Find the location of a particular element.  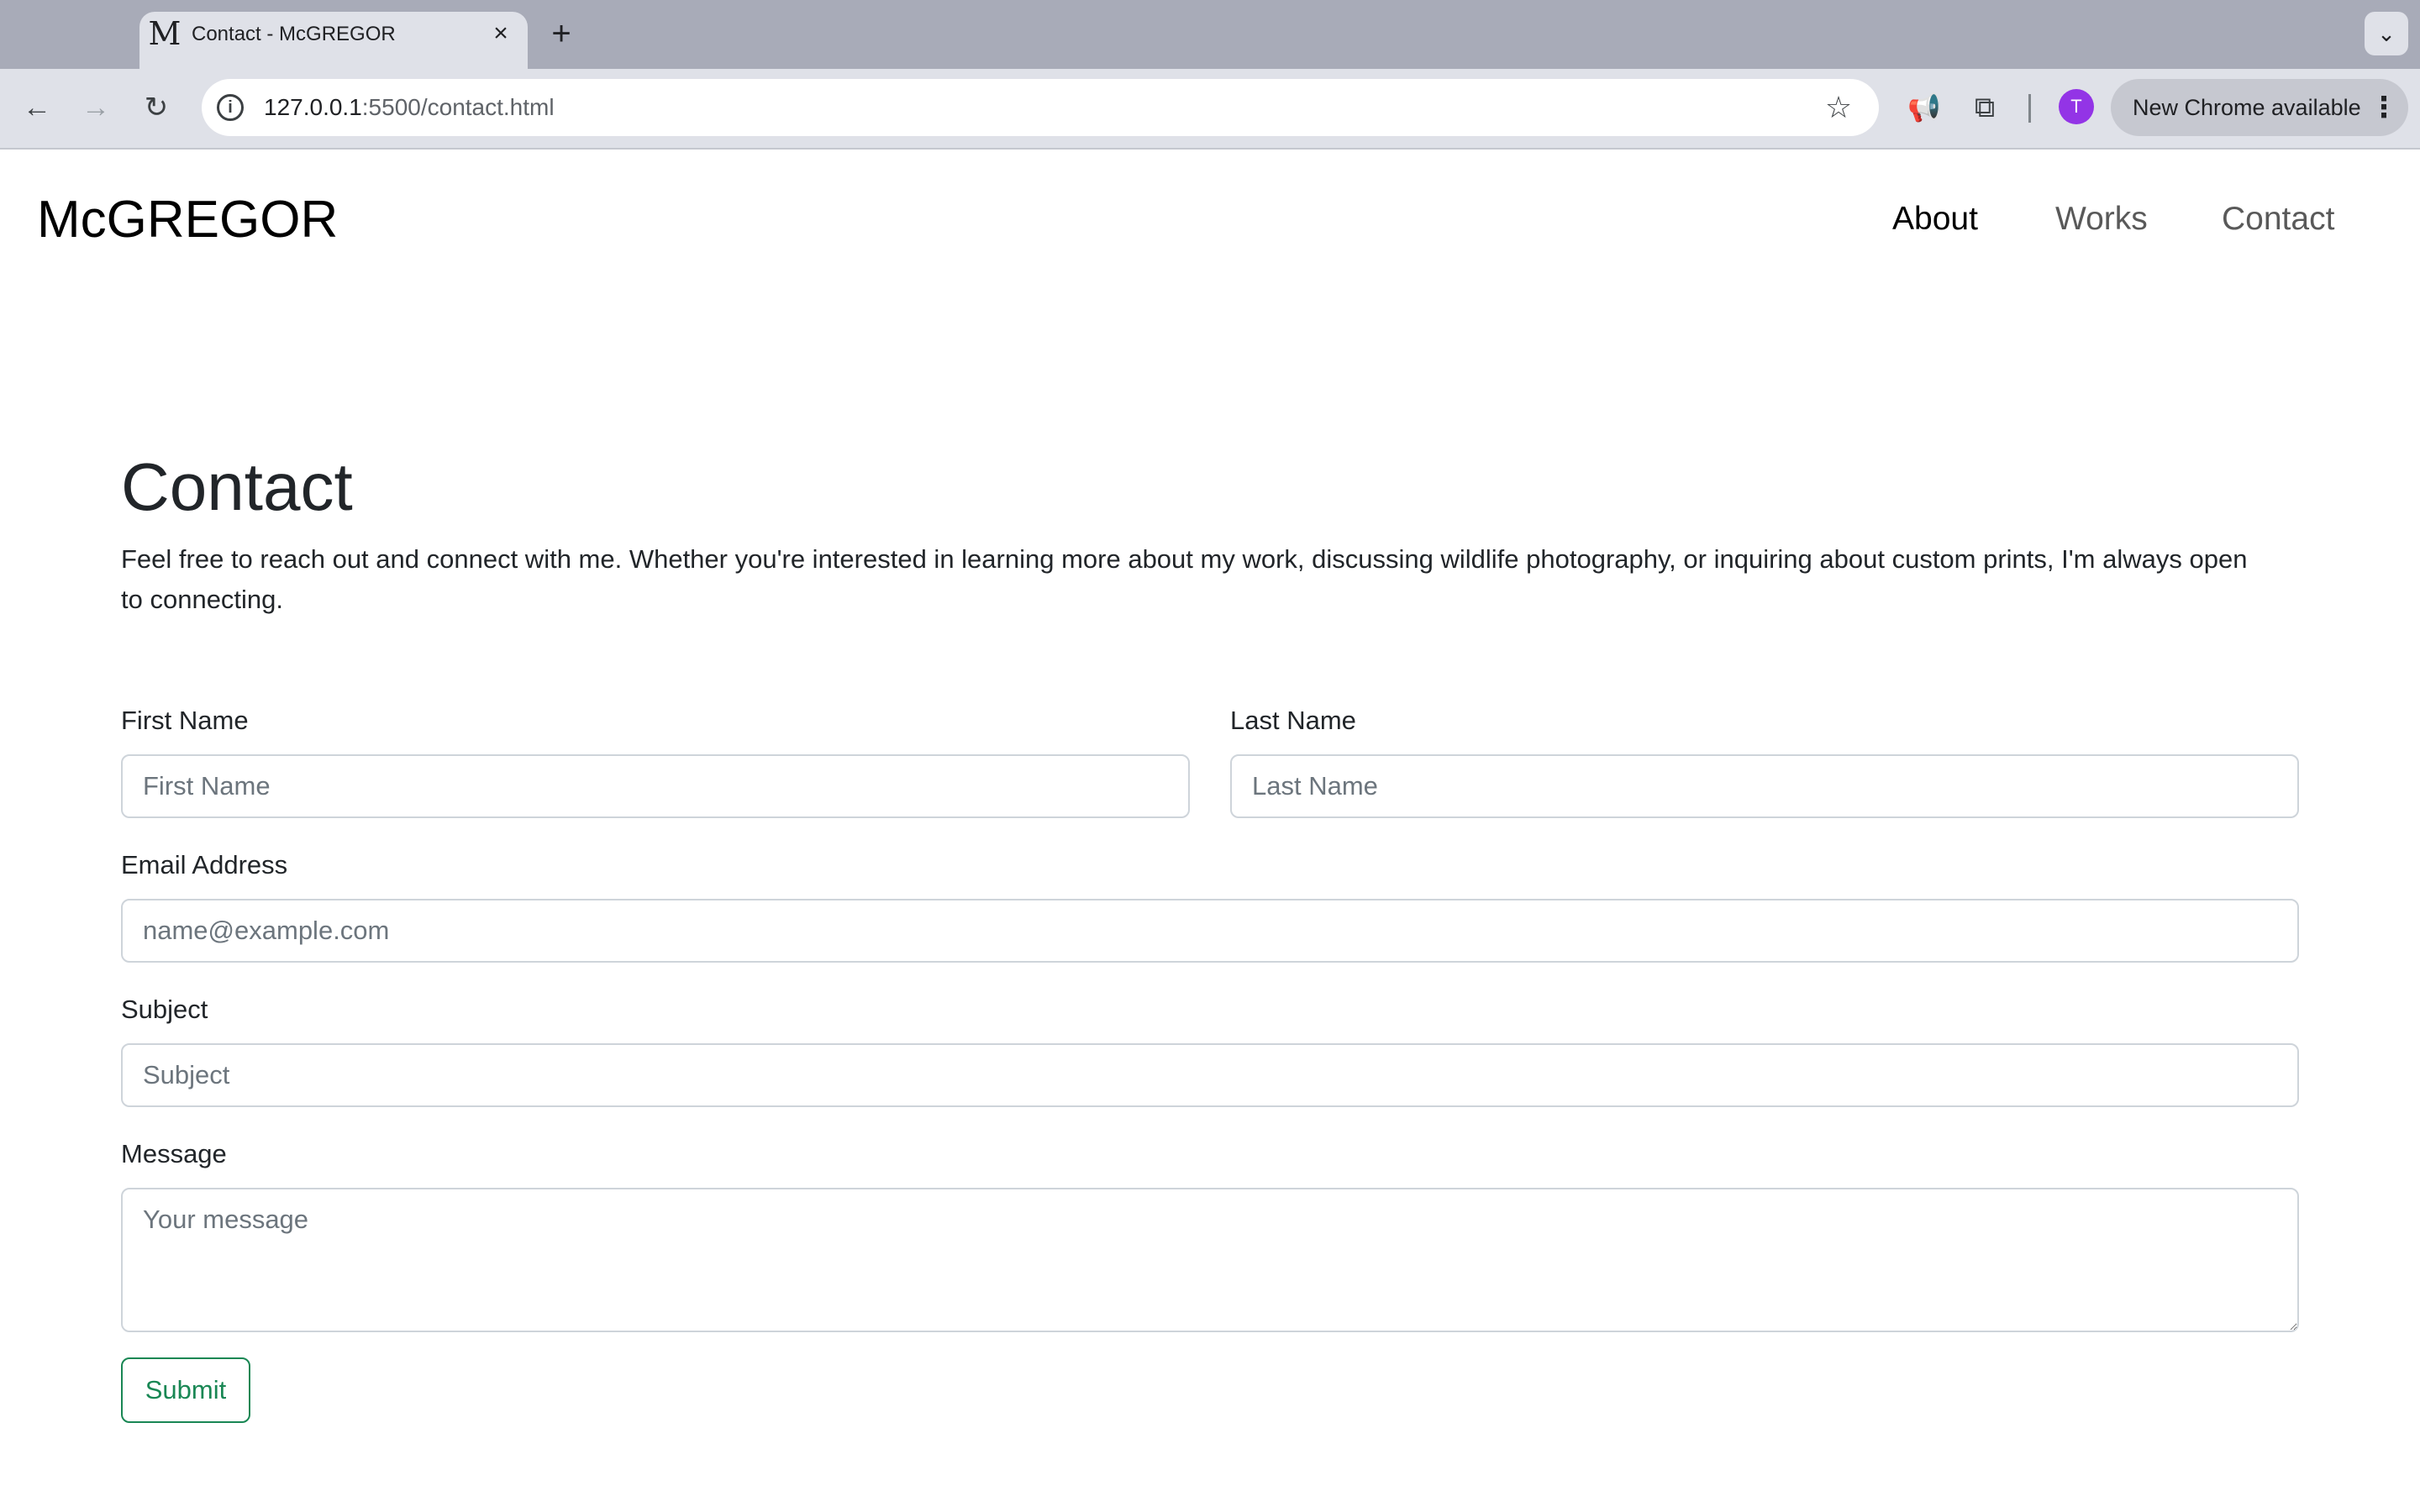

extensions-puzzle-icon: ⧉ is located at coordinates (1984, 107).